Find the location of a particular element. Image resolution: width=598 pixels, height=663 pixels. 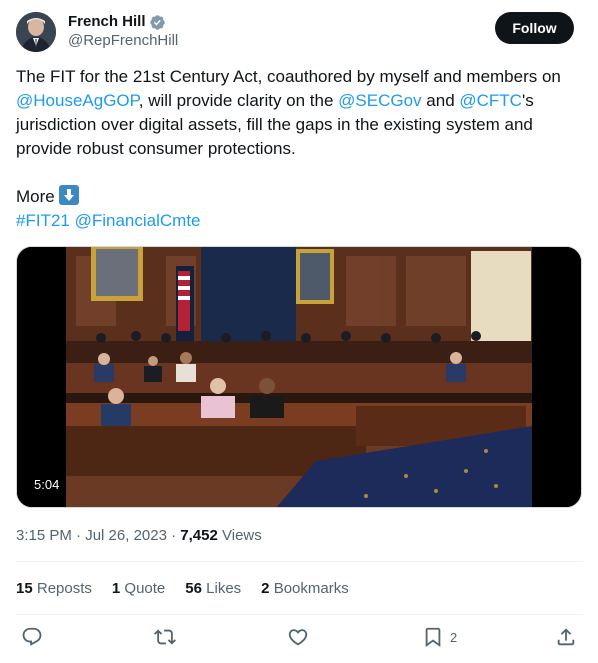

bookmark-icon is located at coordinates (433, 637).